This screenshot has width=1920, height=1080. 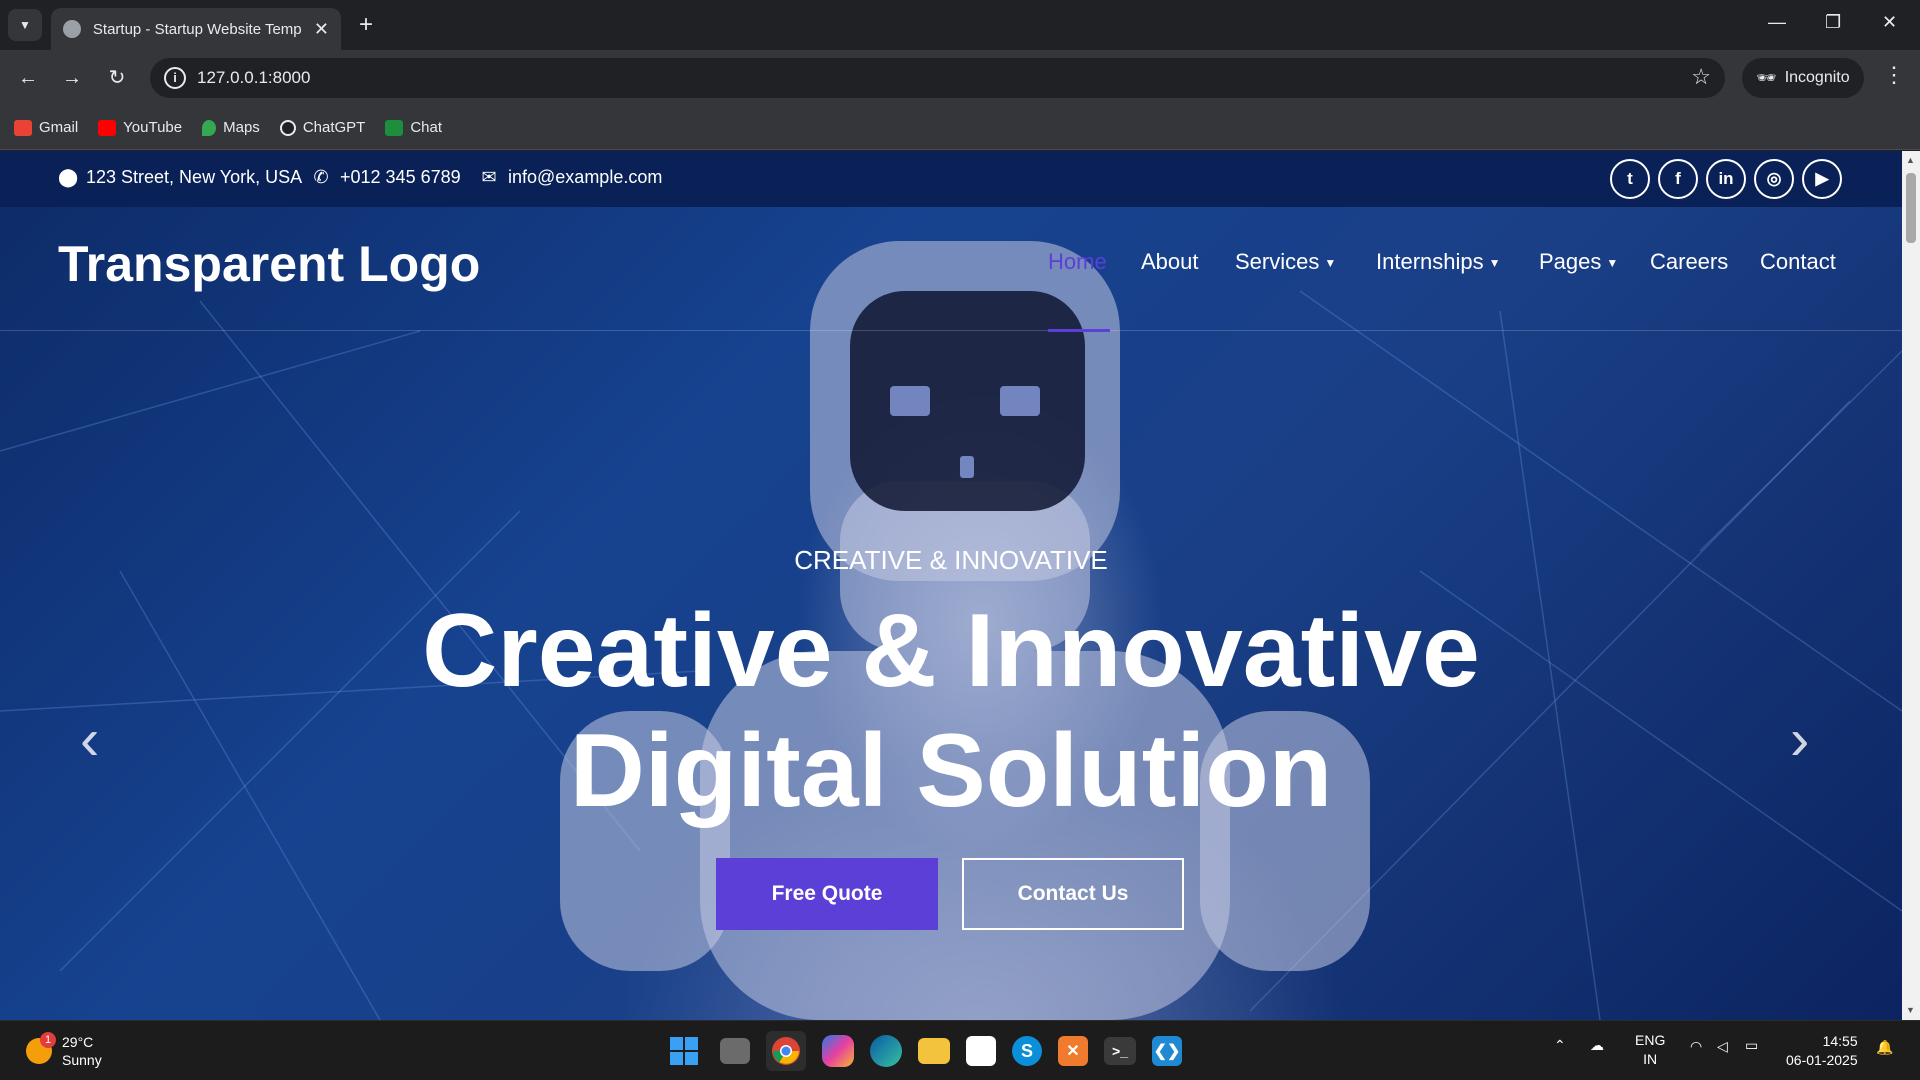 I want to click on phone-item: ✆ +012 345 6789, so click(x=386, y=177).